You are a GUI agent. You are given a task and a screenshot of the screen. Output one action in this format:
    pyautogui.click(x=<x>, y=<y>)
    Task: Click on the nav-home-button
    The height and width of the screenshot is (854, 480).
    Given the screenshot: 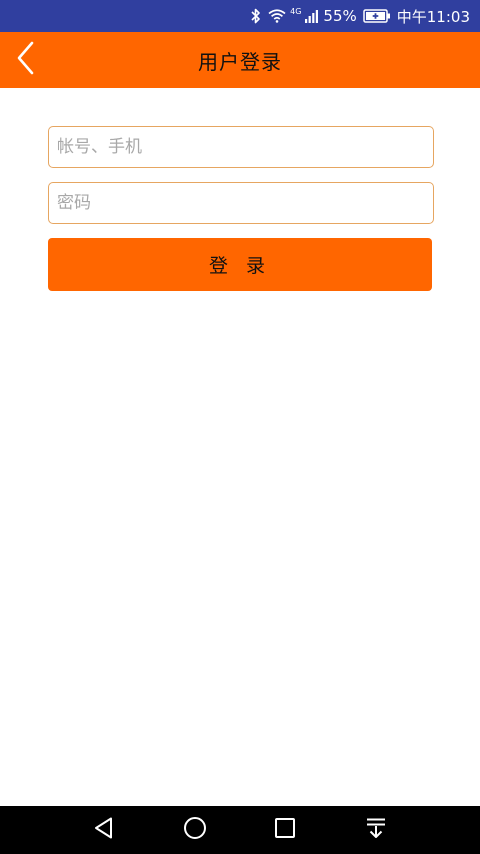 What is the action you would take?
    pyautogui.click(x=195, y=830)
    